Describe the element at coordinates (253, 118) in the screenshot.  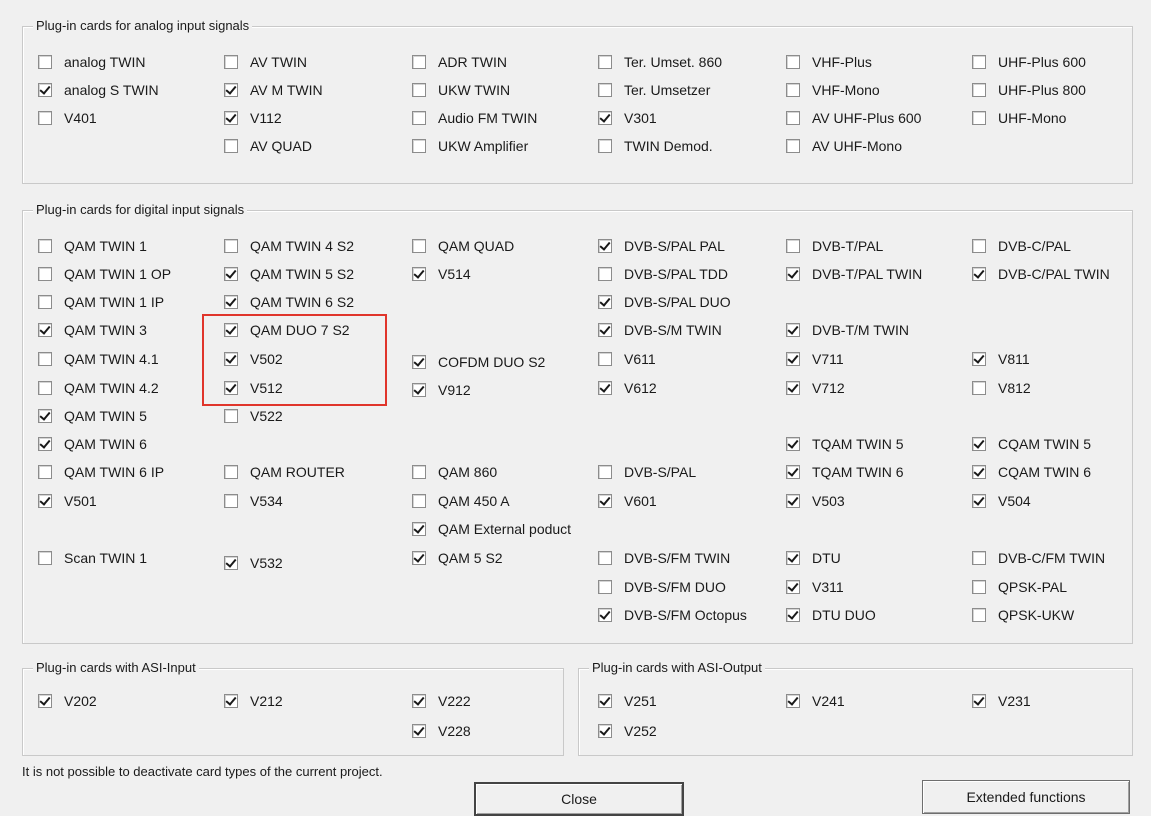
I see `checkbox-v112: V112` at that location.